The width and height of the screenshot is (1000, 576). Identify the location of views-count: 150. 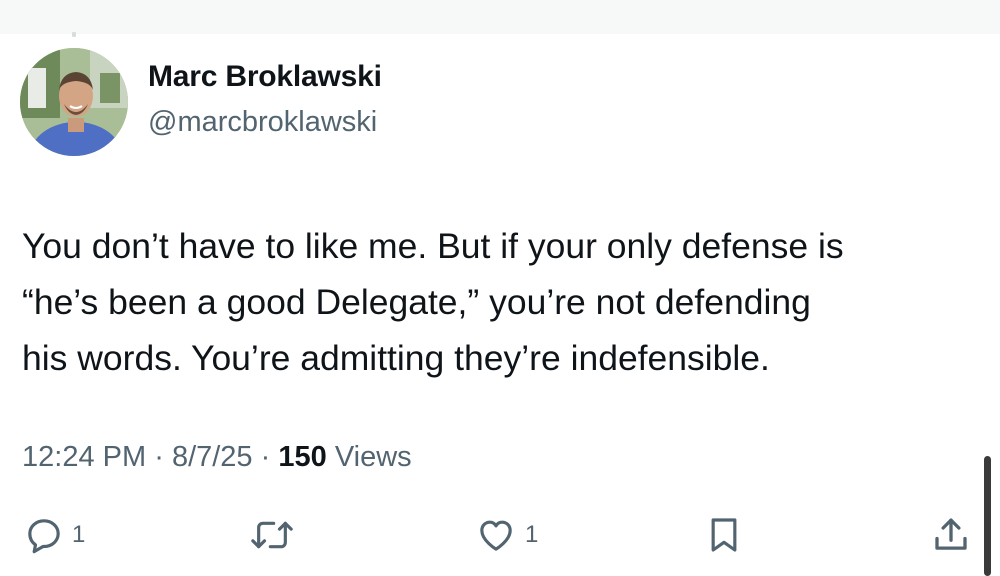
(302, 457).